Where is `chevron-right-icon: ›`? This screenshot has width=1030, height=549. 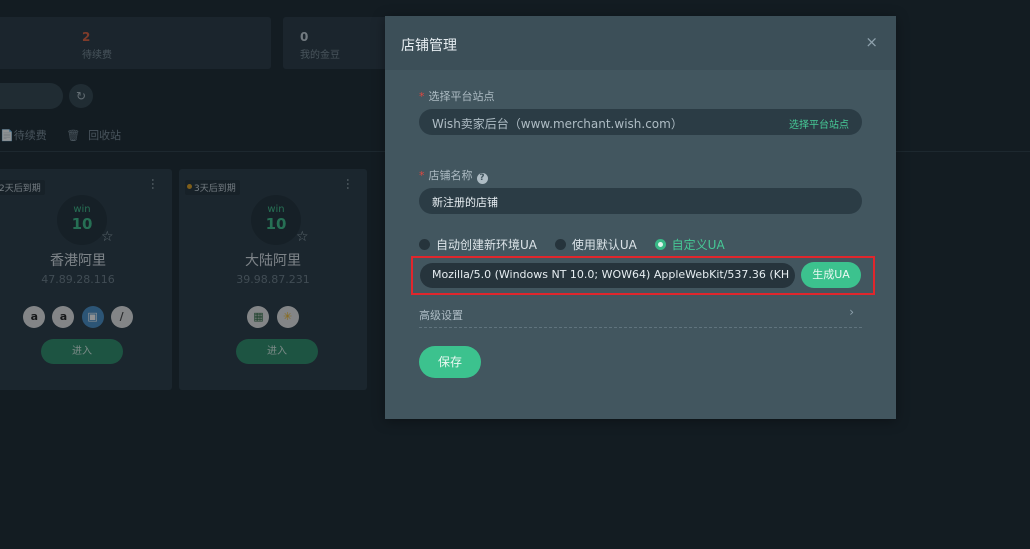 chevron-right-icon: › is located at coordinates (851, 312).